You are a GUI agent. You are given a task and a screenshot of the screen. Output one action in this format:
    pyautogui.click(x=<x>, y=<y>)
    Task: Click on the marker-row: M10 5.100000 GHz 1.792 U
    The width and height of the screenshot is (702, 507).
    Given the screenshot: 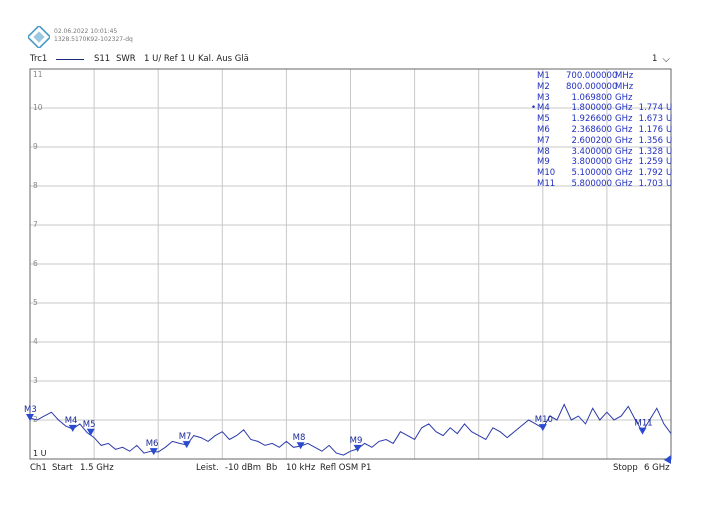 What is the action you would take?
    pyautogui.click(x=605, y=173)
    